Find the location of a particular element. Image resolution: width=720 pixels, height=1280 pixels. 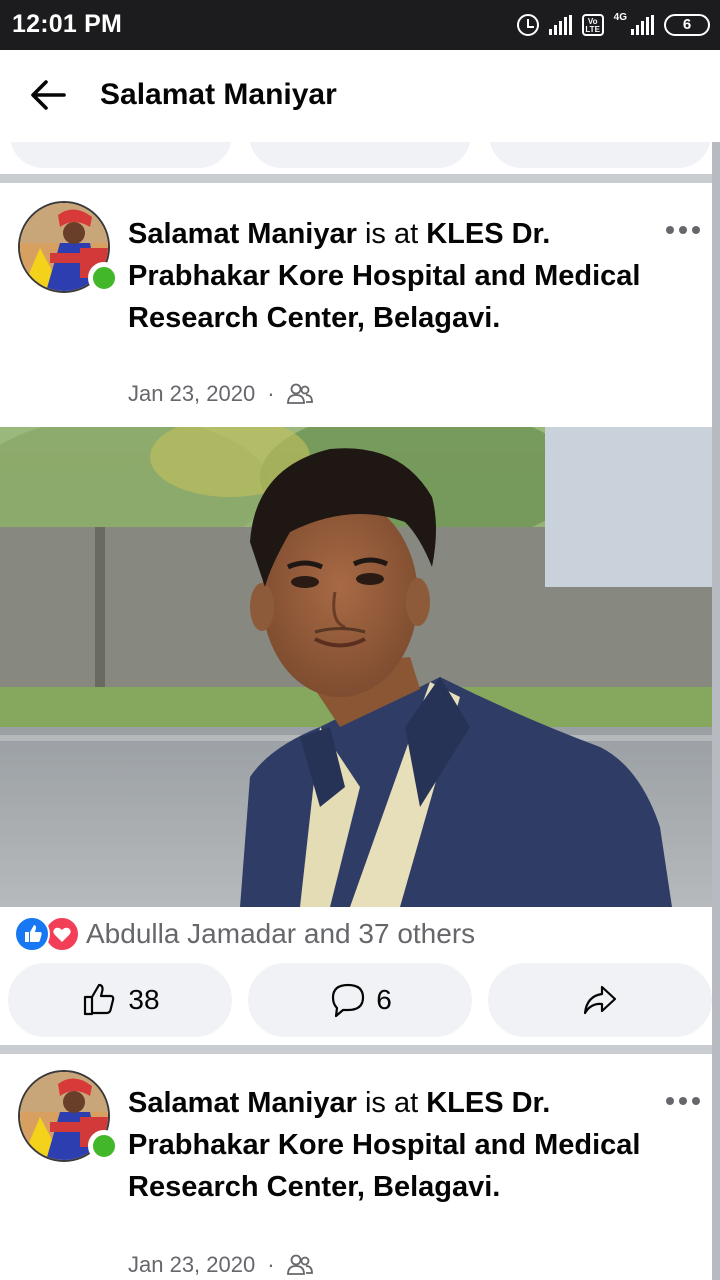

page-title: Salamat Maniyar is located at coordinates (218, 94).